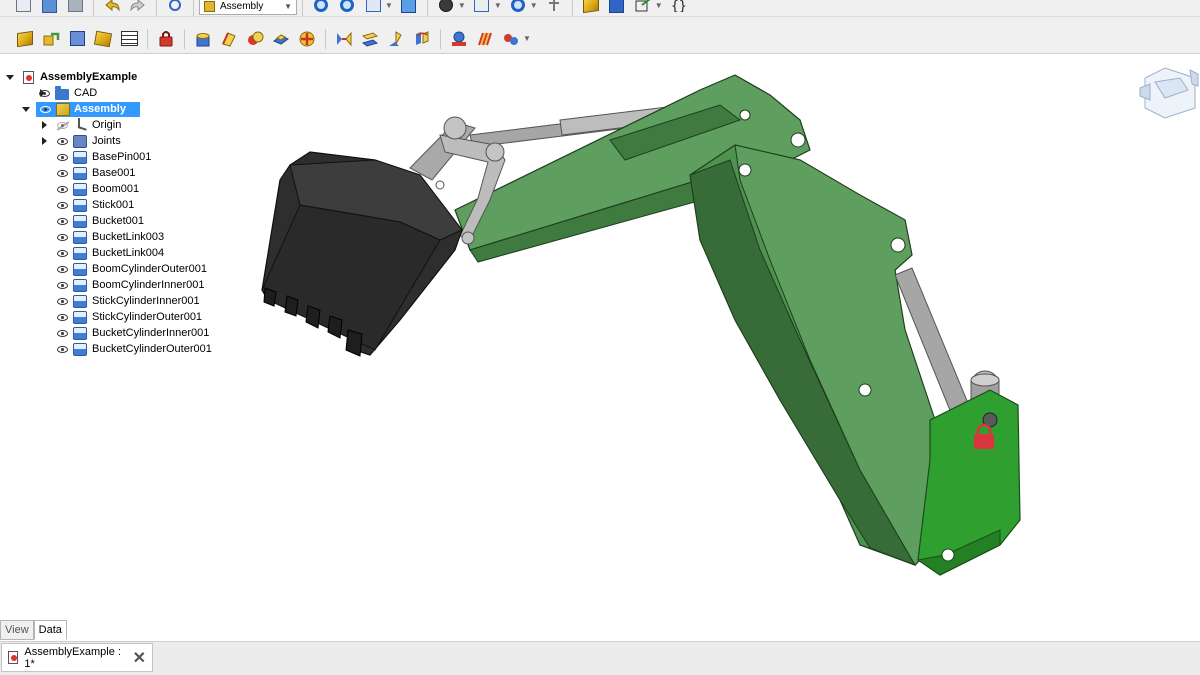 This screenshot has height=675, width=1200. Describe the element at coordinates (115, 77) in the screenshot. I see `tree-root: AssemblyExample` at that location.